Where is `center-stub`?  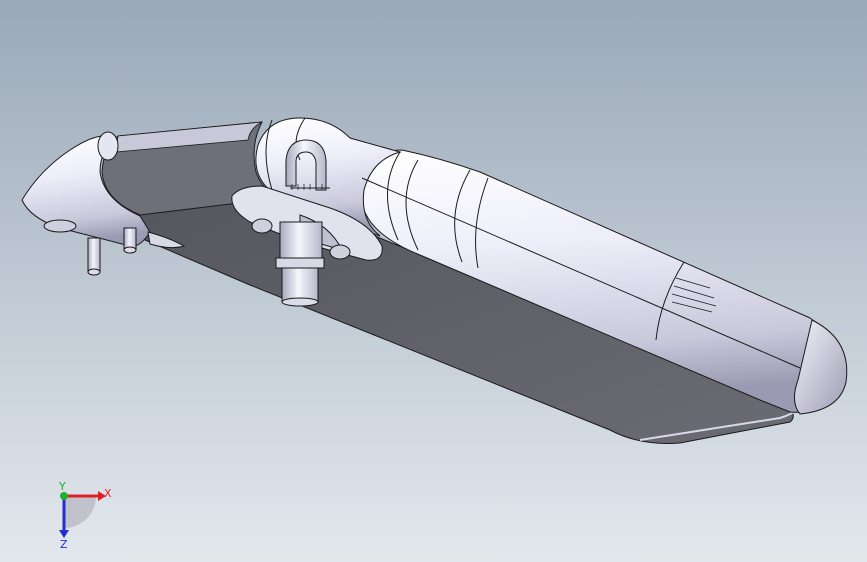 center-stub is located at coordinates (300, 264).